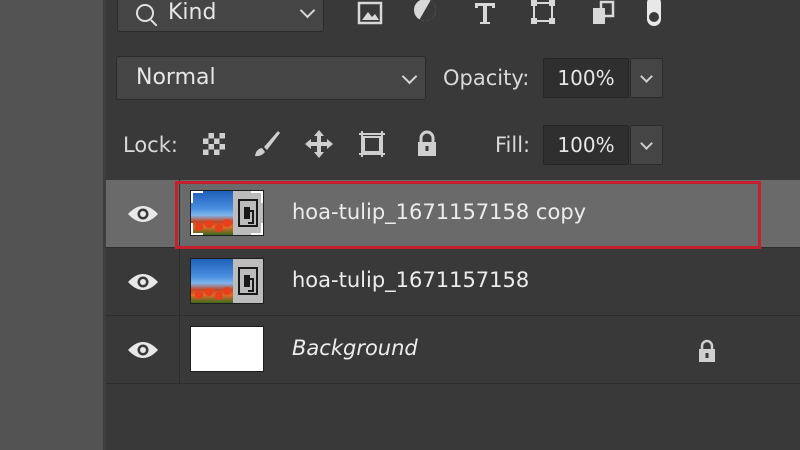 The image size is (800, 450). Describe the element at coordinates (227, 349) in the screenshot. I see `background-thumbnail` at that location.